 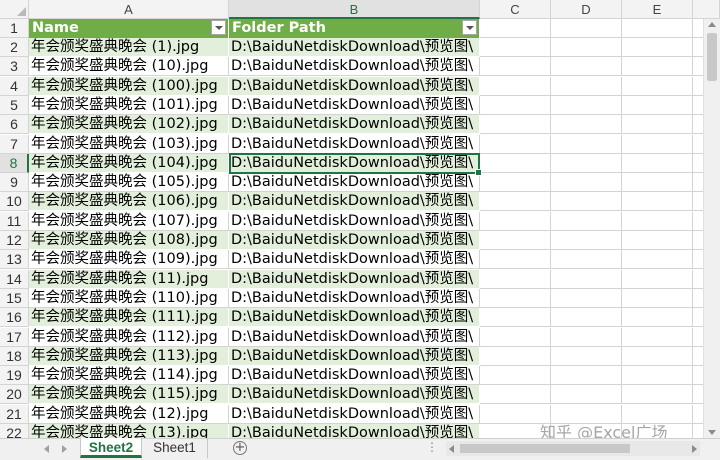 What do you see at coordinates (14, 414) in the screenshot?
I see `row-header: 21` at bounding box center [14, 414].